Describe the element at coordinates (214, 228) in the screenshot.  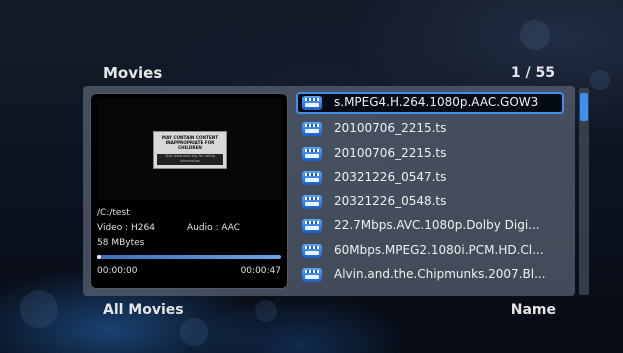
I see `audio-codec: Audio : AAC` at that location.